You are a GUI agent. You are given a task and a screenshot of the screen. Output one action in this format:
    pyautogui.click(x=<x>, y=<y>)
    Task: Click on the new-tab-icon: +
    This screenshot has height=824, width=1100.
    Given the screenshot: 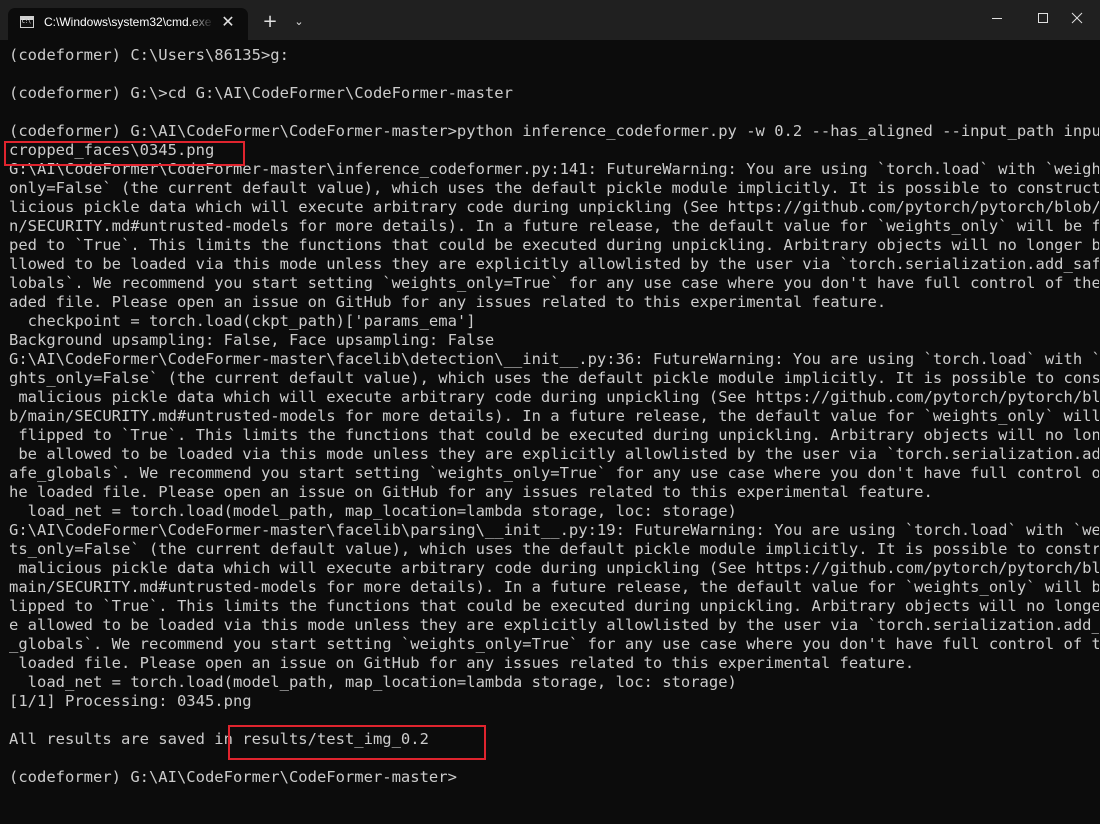 What is the action you would take?
    pyautogui.click(x=270, y=22)
    